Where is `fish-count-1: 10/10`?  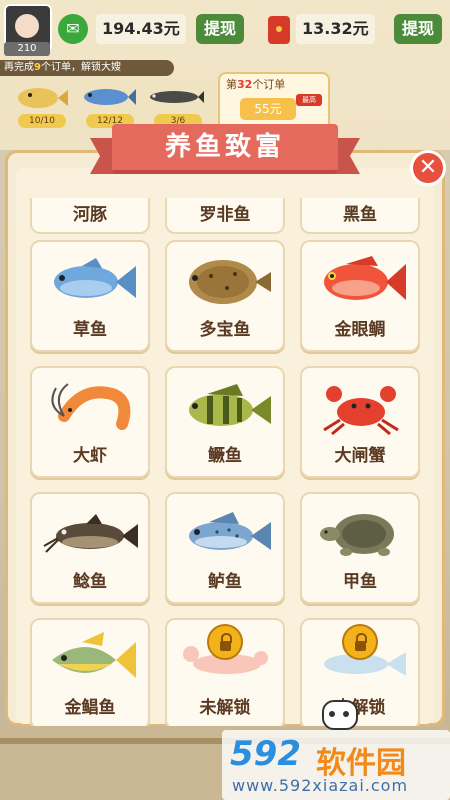
fish-count-1: 10/10 is located at coordinates (42, 121).